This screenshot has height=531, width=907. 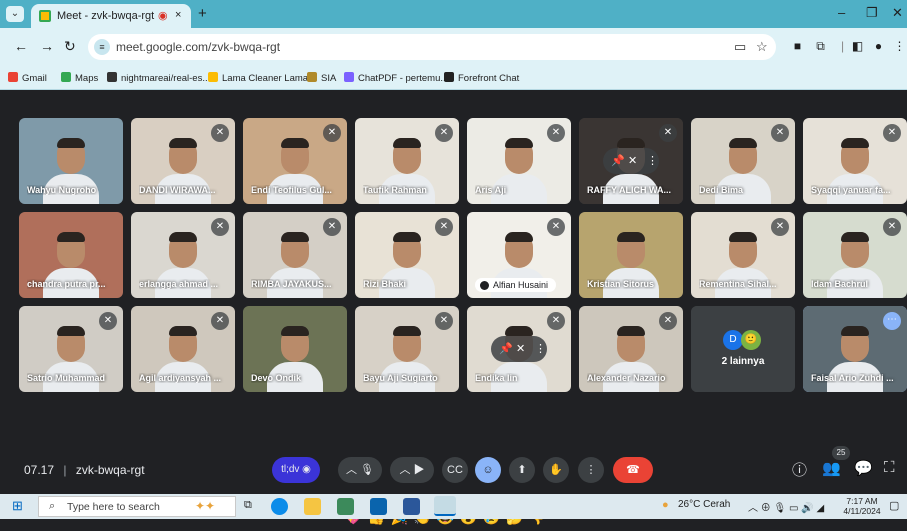 I want to click on site-info-icon: ≡, so click(x=102, y=47).